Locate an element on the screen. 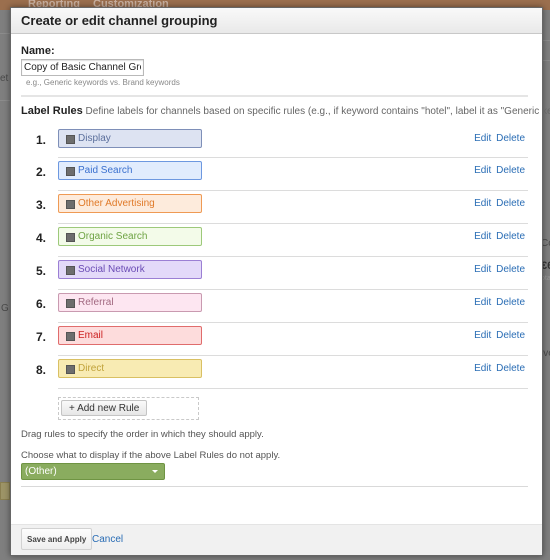 The height and width of the screenshot is (560, 550). rule-row: 2. Paid Search Edit Delete is located at coordinates (282, 174).